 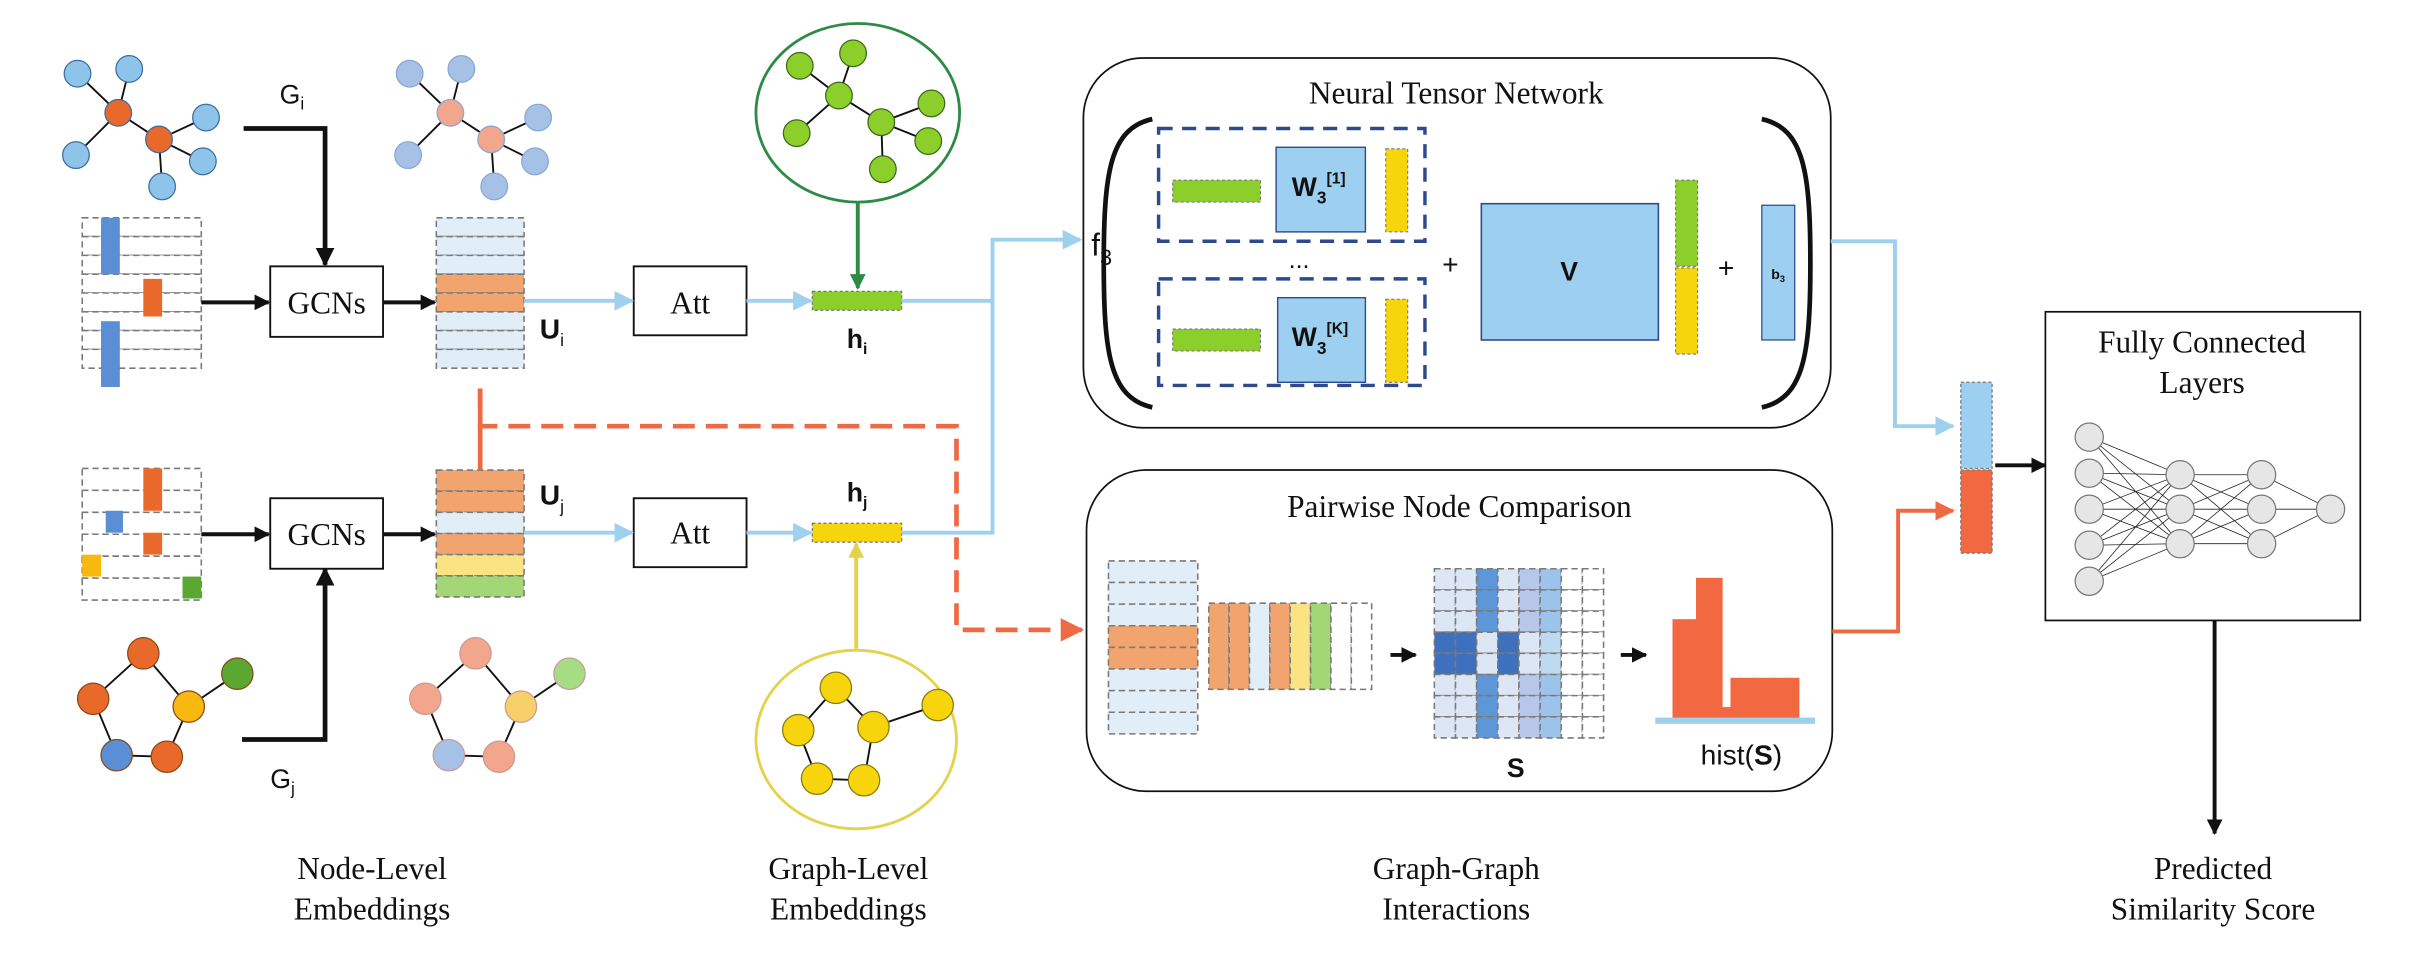 What do you see at coordinates (552, 331) in the screenshot?
I see `ui-label: Ui` at bounding box center [552, 331].